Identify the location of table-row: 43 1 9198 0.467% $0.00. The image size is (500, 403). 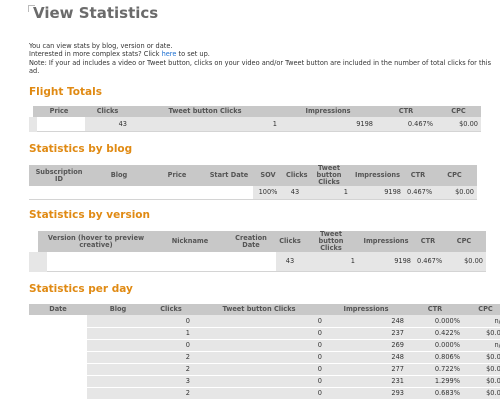
(257, 262).